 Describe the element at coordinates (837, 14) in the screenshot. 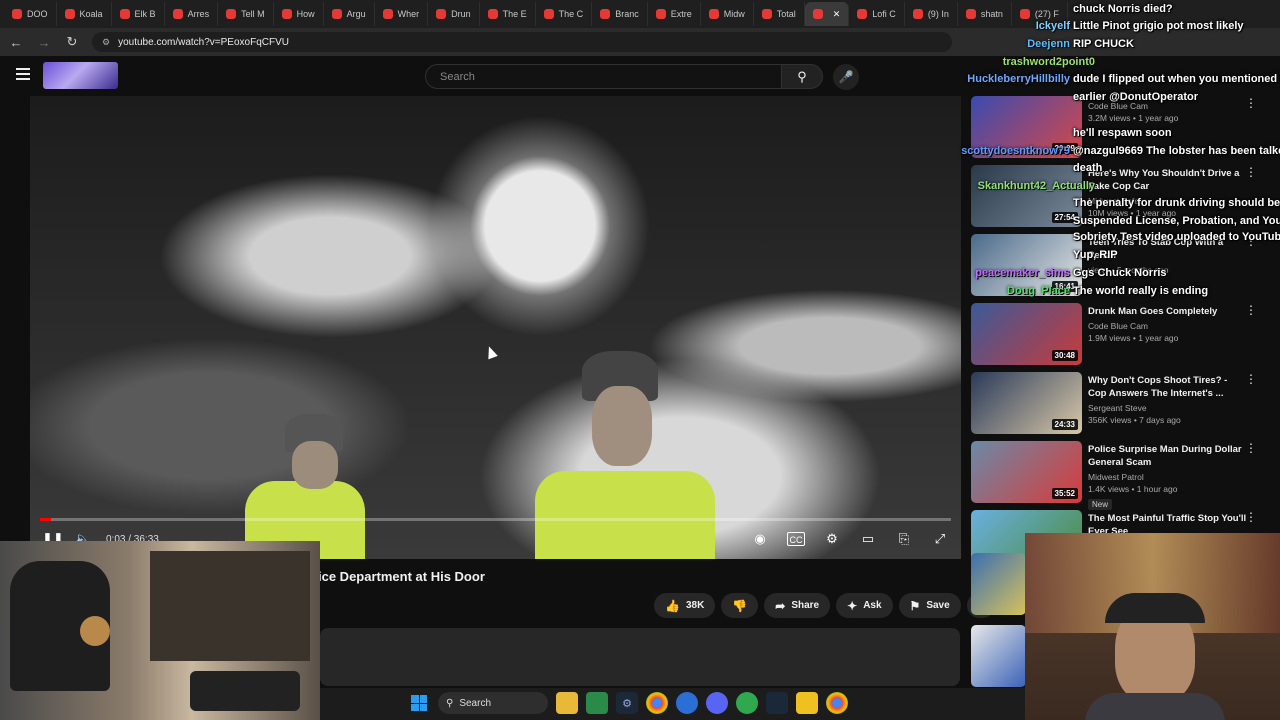

I see `close-tab-icon: ✕` at that location.